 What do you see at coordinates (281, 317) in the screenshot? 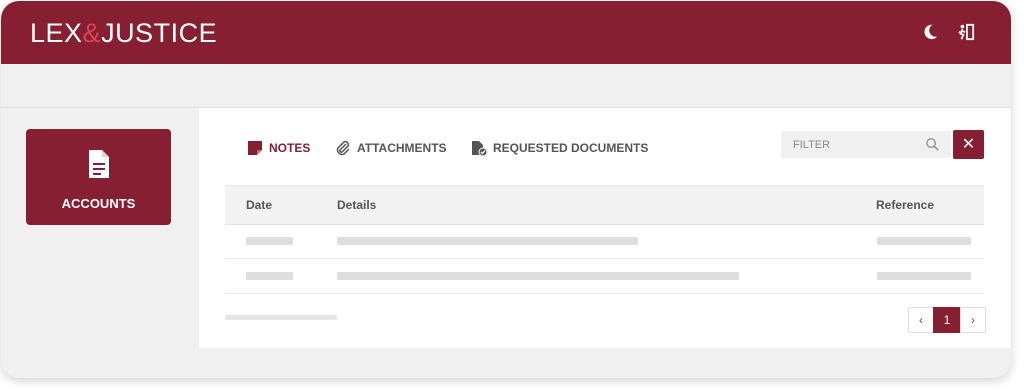
I see `horizontal-scrollbar` at bounding box center [281, 317].